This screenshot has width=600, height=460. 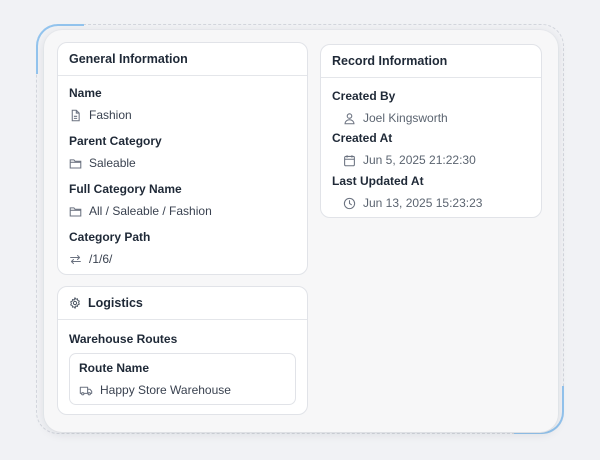 What do you see at coordinates (390, 61) in the screenshot?
I see `record-information-title: Record Information` at bounding box center [390, 61].